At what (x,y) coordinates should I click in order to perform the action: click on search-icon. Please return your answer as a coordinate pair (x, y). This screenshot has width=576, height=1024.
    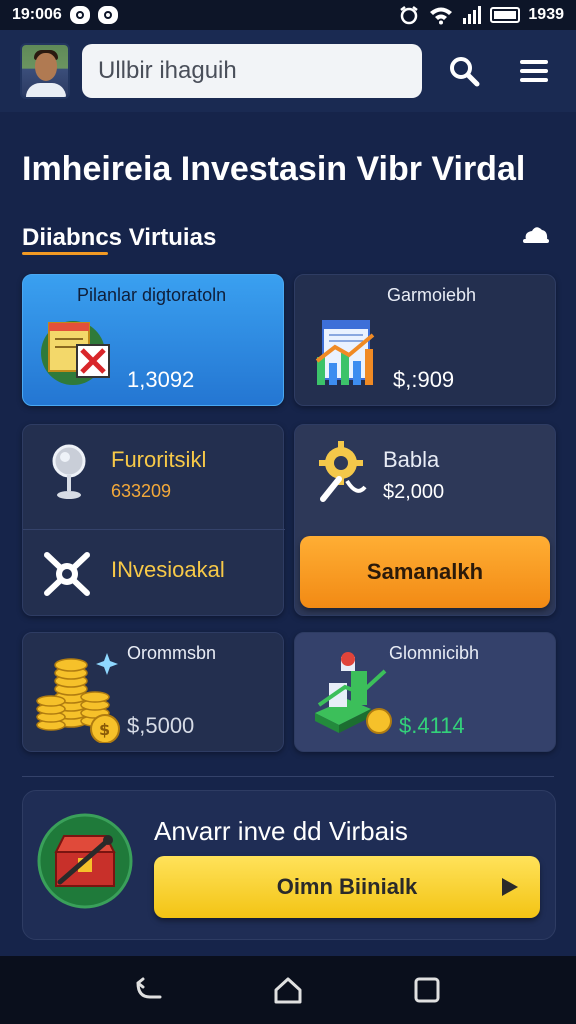
    Looking at the image, I should click on (465, 72).